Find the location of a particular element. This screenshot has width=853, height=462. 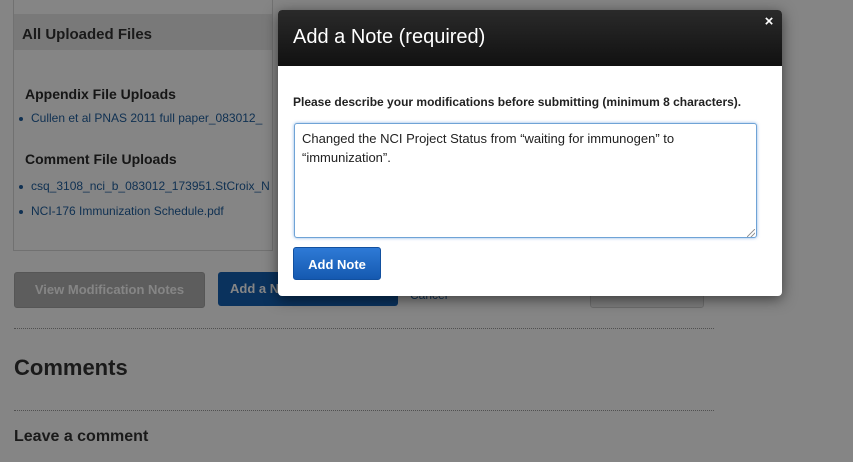

dialog-header: Add a Note (required) × is located at coordinates (530, 38).